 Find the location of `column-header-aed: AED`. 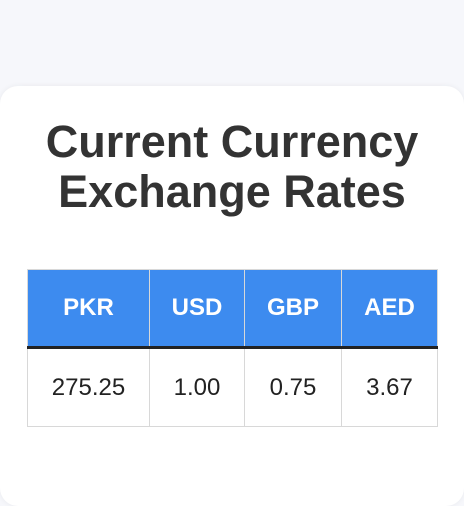

column-header-aed: AED is located at coordinates (389, 309).